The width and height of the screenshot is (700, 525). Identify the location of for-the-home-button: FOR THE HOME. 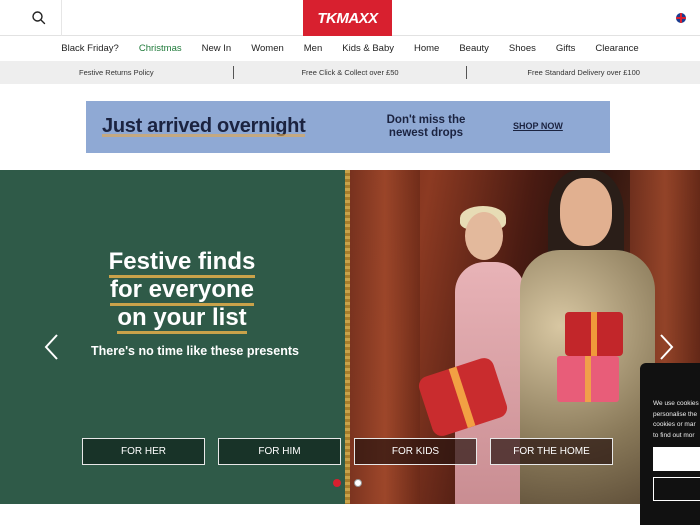
(551, 451).